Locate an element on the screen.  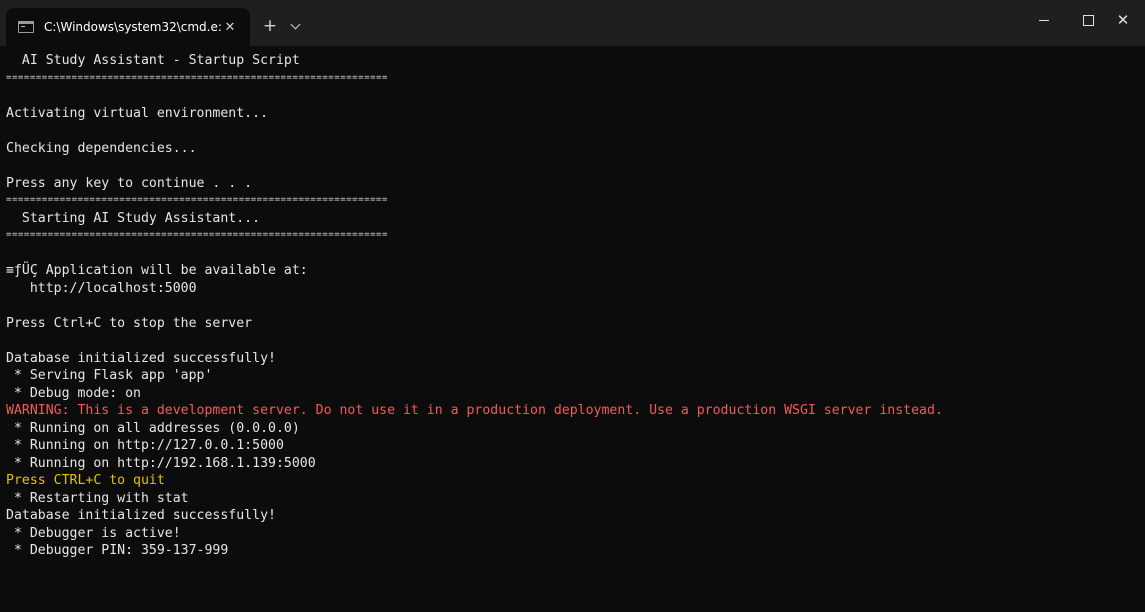
console-line: Press Ctrl+C to stop the server is located at coordinates (129, 323).